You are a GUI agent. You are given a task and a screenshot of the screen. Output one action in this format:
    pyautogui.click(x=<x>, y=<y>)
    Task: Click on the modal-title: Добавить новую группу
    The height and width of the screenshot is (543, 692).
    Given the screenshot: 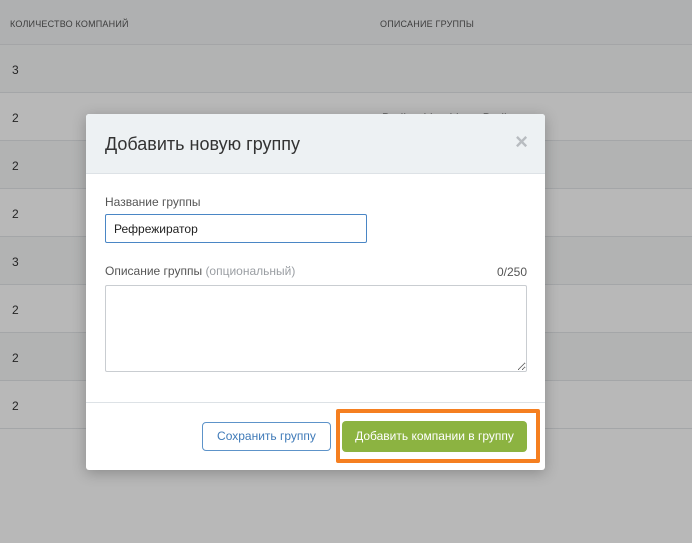 What is the action you would take?
    pyautogui.click(x=203, y=144)
    